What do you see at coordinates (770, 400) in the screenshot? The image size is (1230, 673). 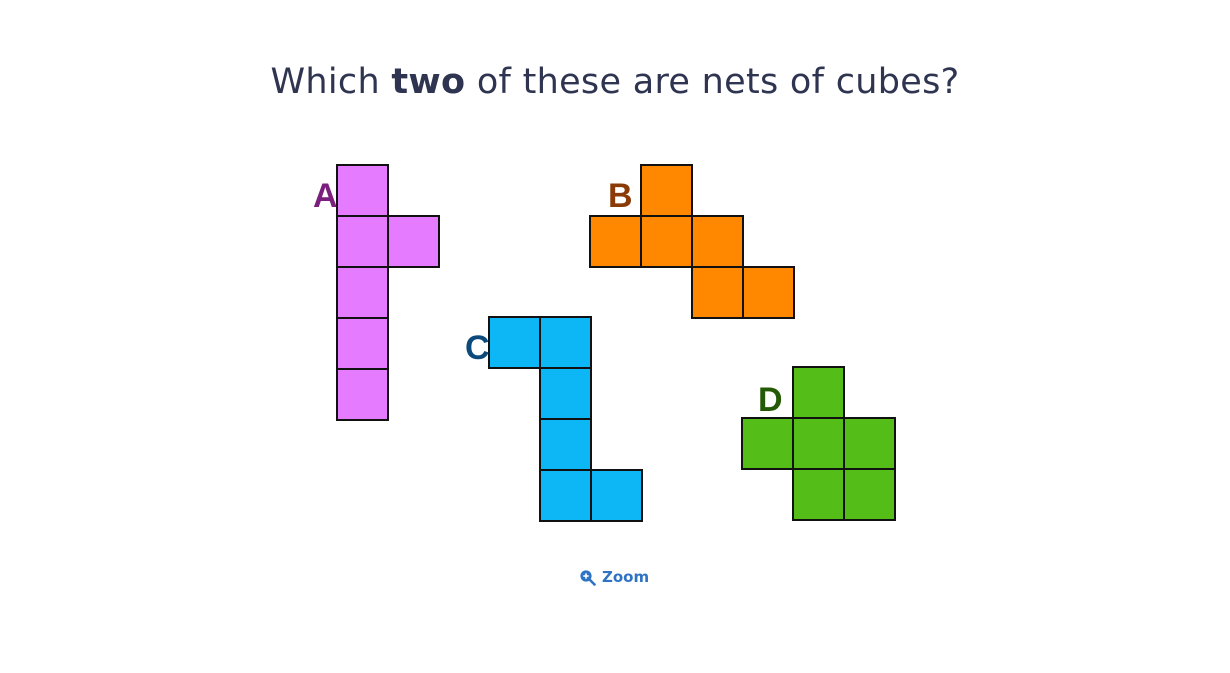 I see `net-d-label: D` at bounding box center [770, 400].